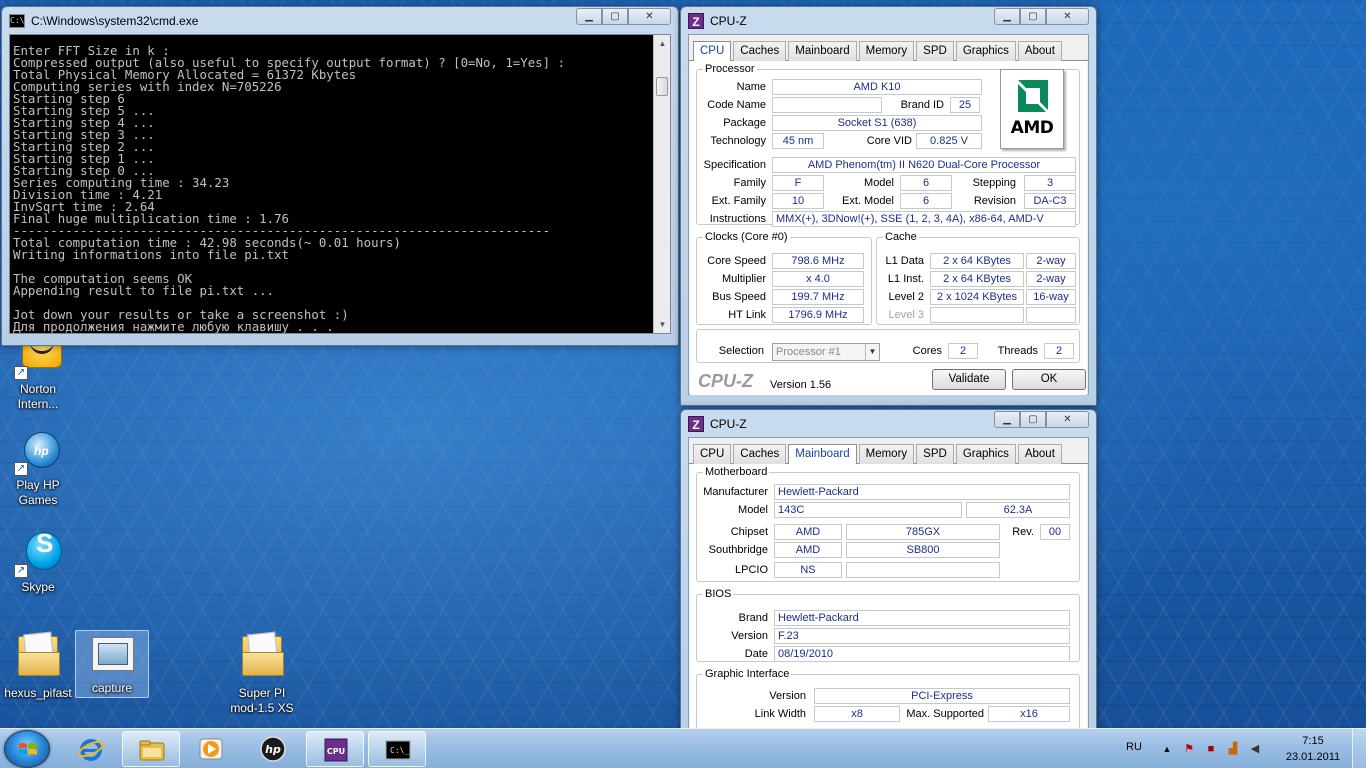  What do you see at coordinates (662, 86) in the screenshot?
I see `scroll-thumb` at bounding box center [662, 86].